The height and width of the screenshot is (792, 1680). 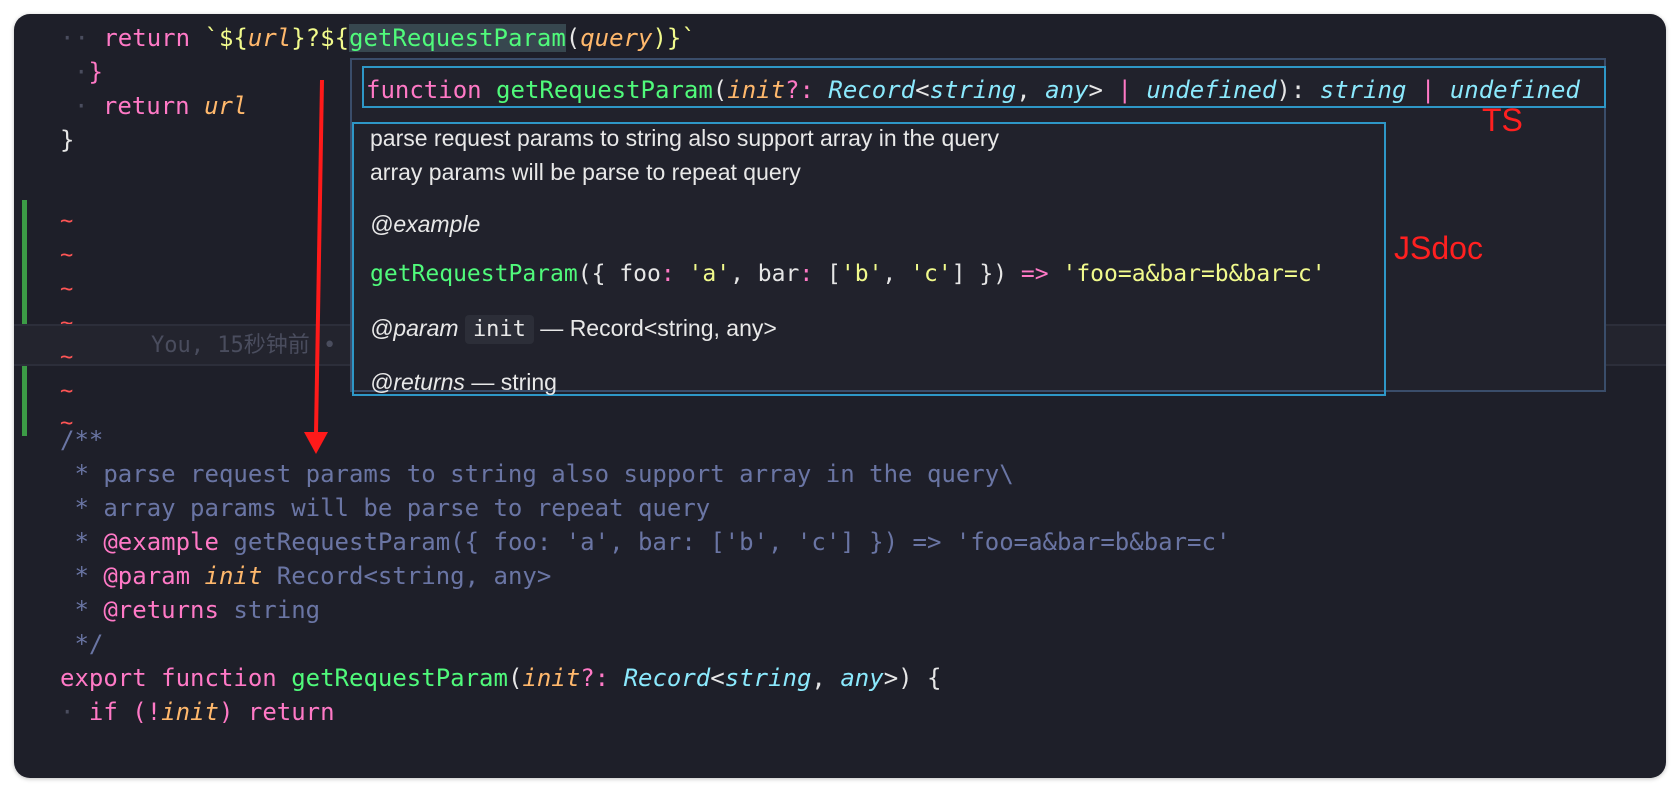 I want to click on hover-returns-line: @returns — string, so click(x=463, y=382).